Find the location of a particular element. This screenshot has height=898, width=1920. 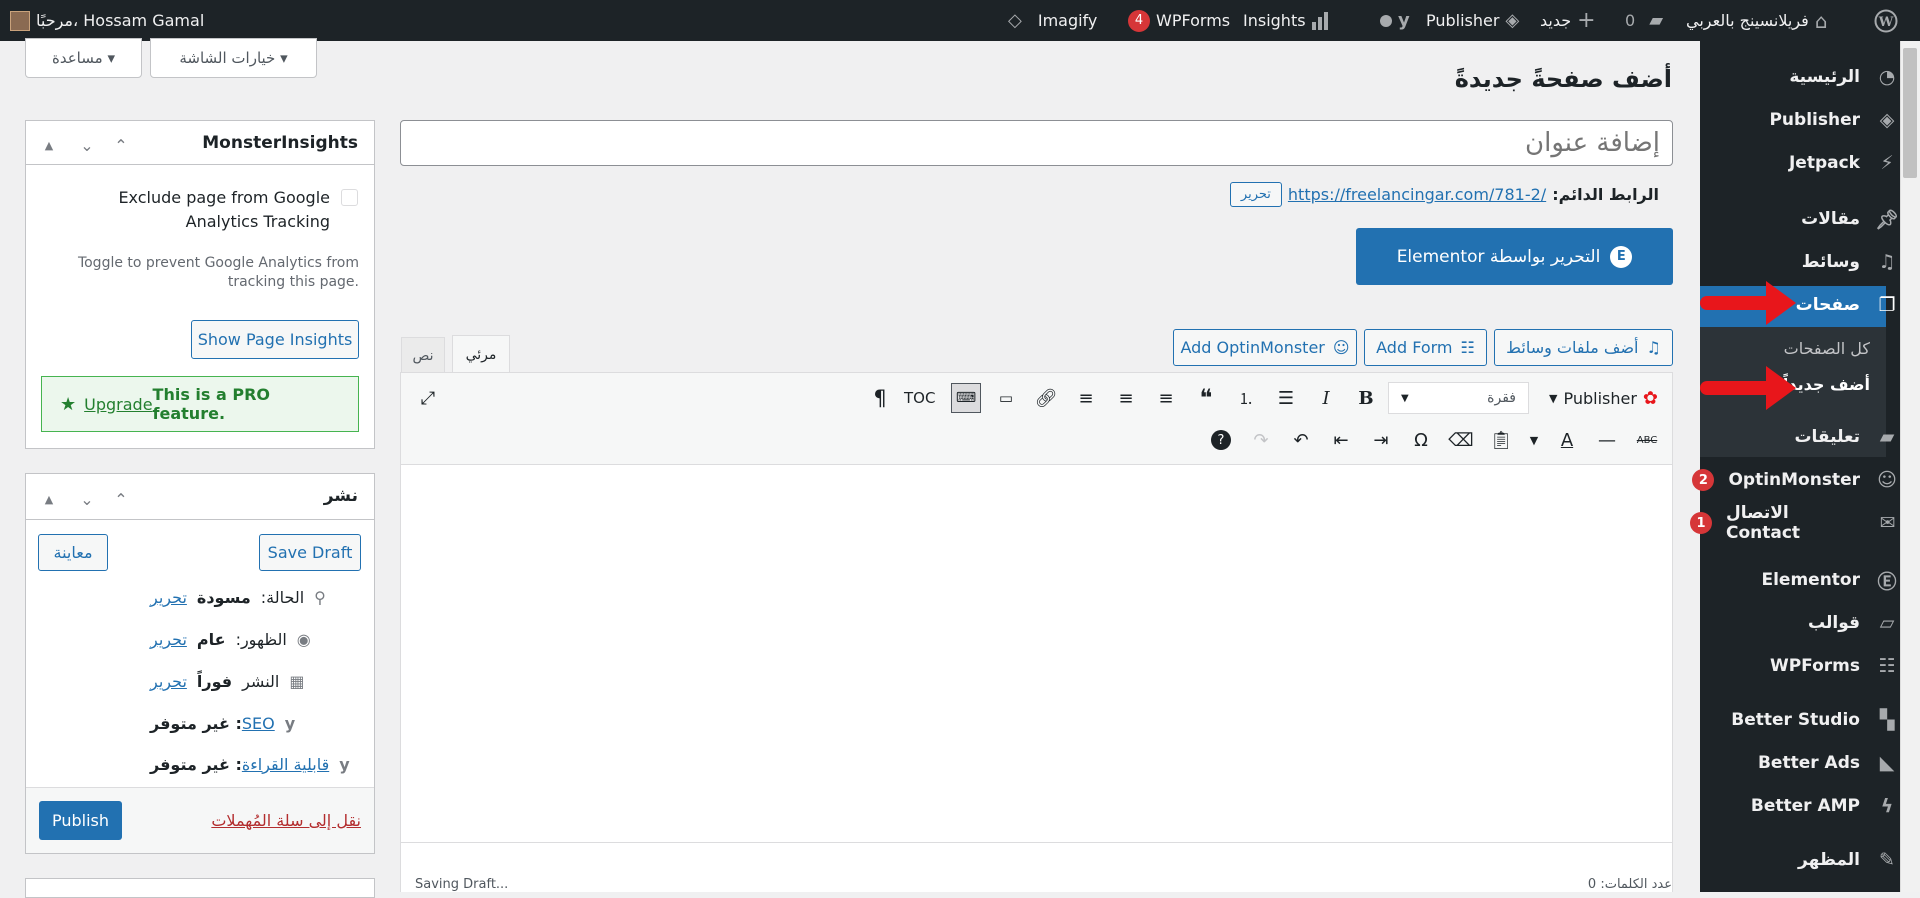

permalink-edit-button: تحرير is located at coordinates (1255, 194).